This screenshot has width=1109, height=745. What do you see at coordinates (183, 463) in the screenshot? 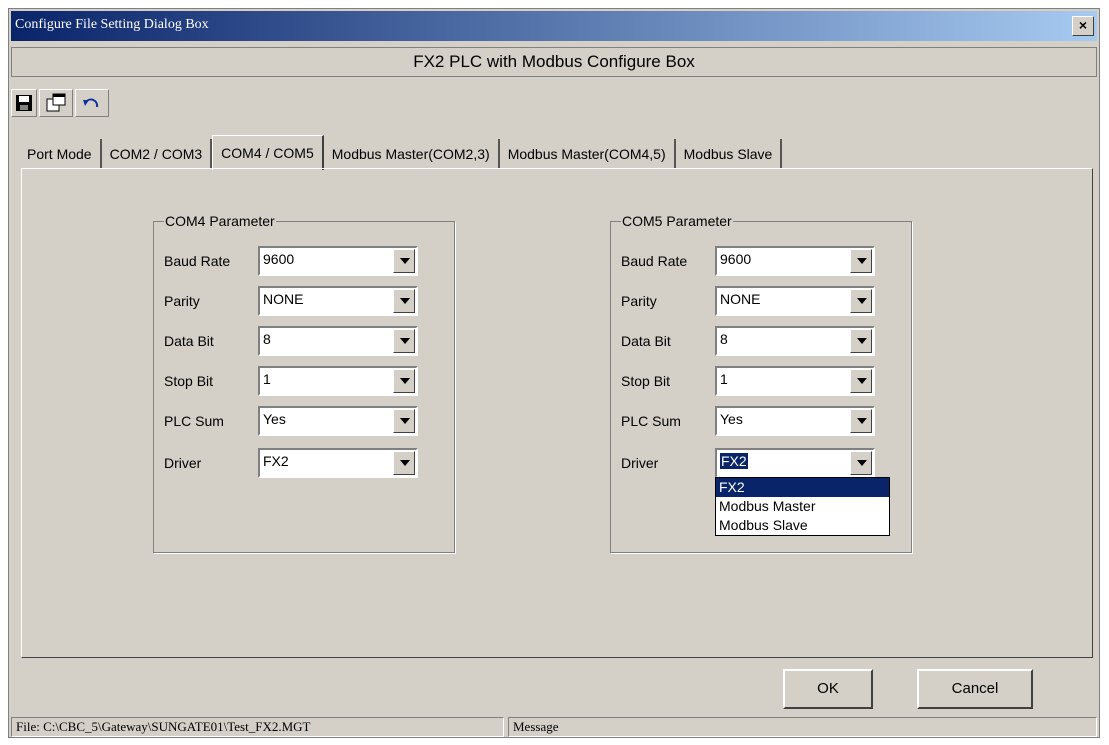
I see `com4-driver-label: Driver` at bounding box center [183, 463].